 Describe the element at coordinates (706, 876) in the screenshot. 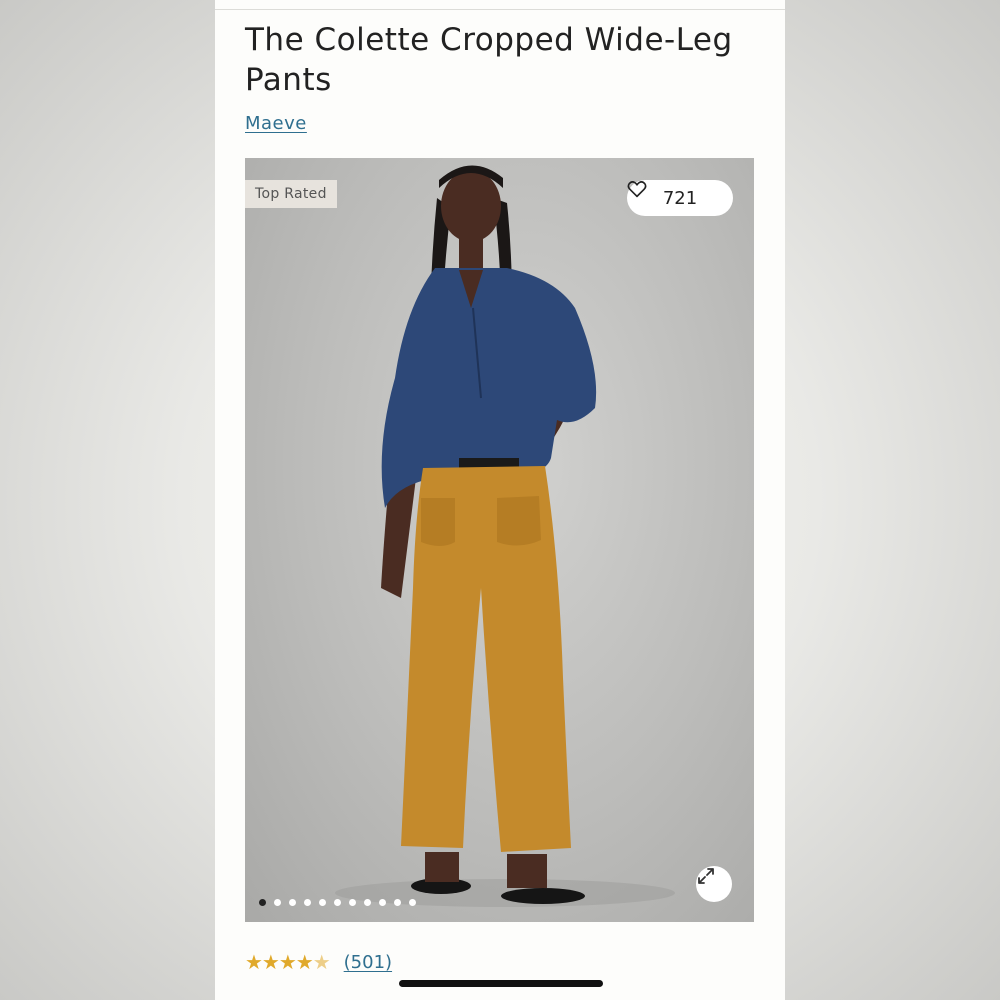

I see `expand-icon` at that location.